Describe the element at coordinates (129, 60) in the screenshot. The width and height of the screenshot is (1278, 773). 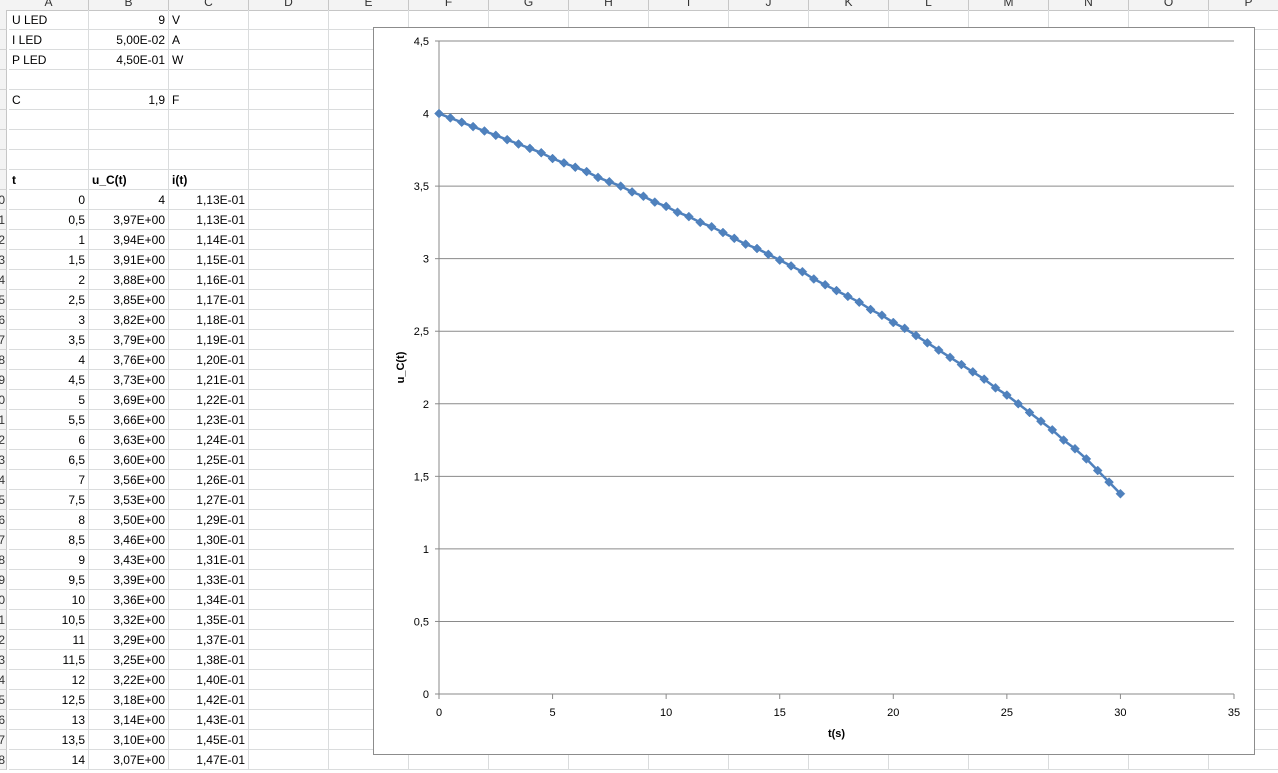
I see `cell: 4,50E-01` at that location.